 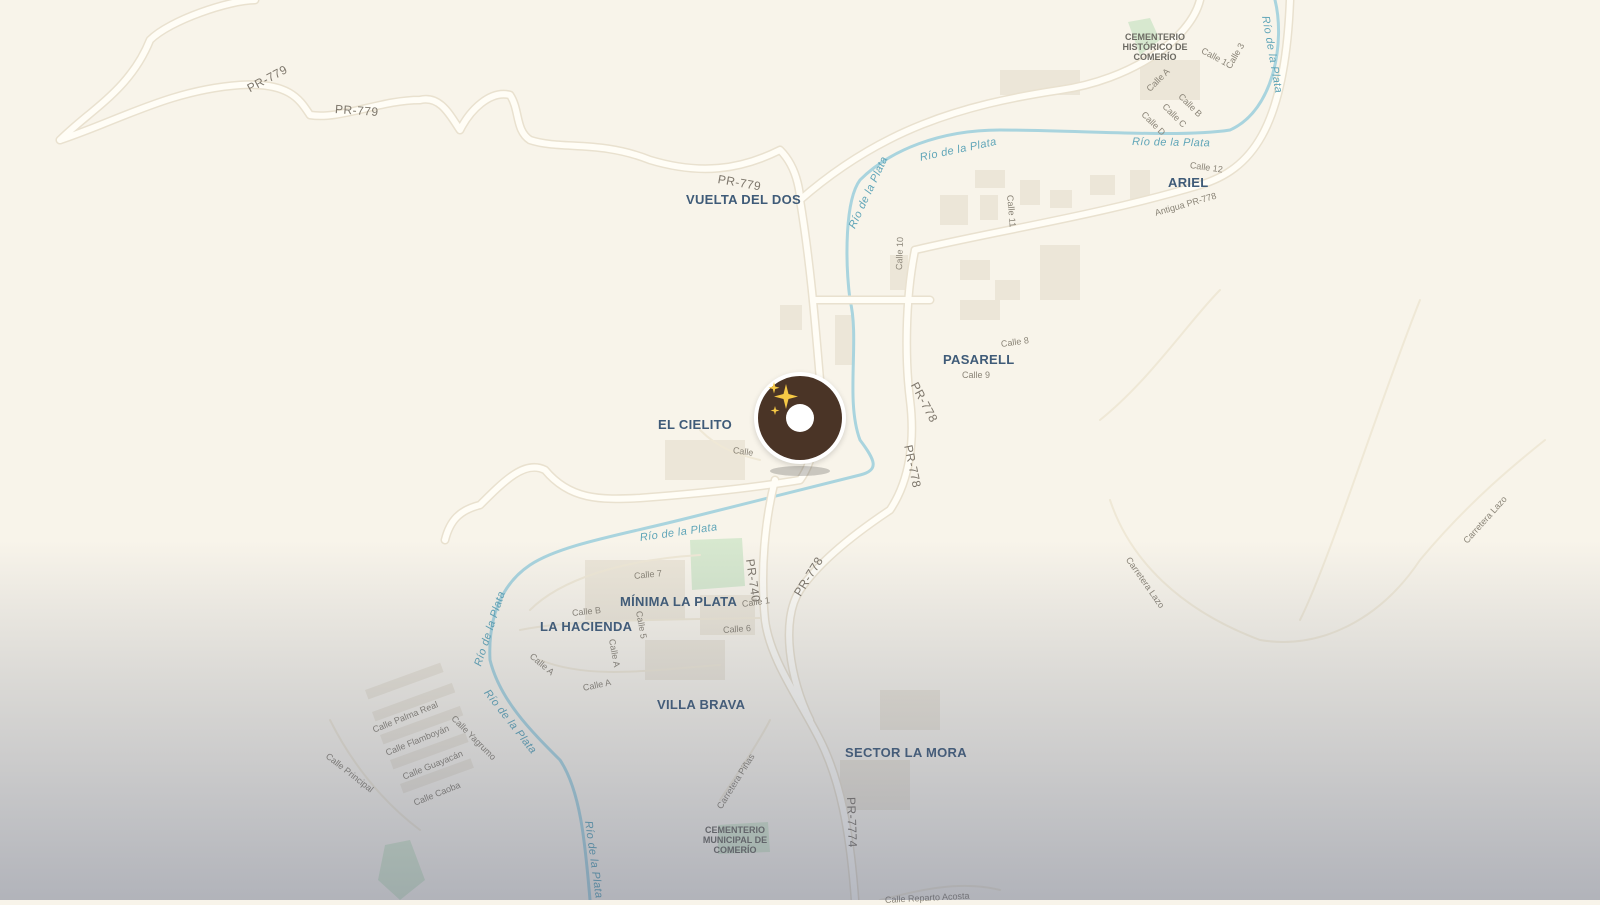 What do you see at coordinates (737, 629) in the screenshot?
I see `street-label: Calle 6` at bounding box center [737, 629].